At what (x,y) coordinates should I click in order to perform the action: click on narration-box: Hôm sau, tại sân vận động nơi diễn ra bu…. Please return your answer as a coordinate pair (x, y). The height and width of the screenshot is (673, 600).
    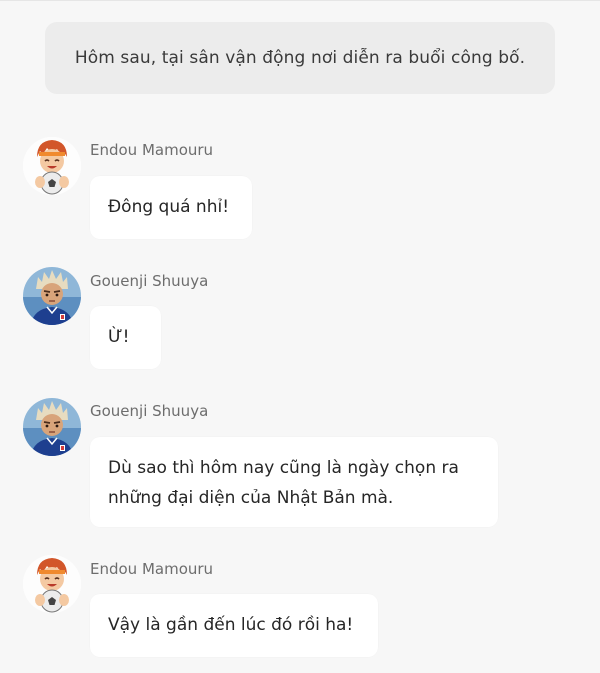
    Looking at the image, I should click on (300, 58).